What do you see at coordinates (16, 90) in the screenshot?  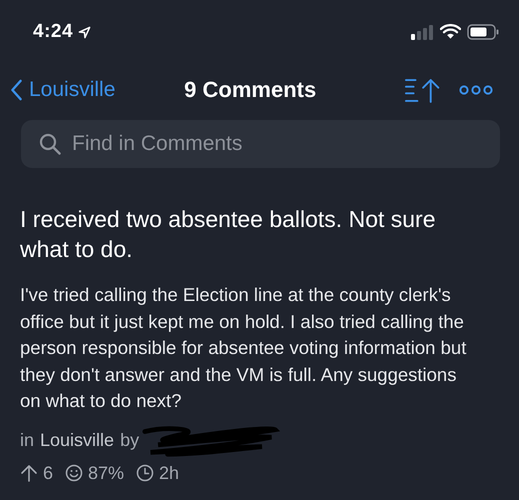 I see `back-chevron-icon` at bounding box center [16, 90].